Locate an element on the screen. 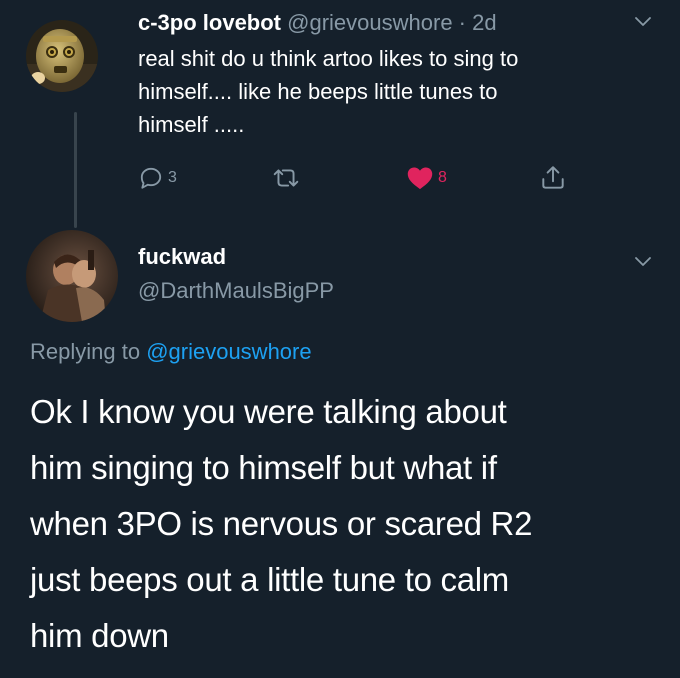 Image resolution: width=680 pixels, height=678 pixels. tweet2-line-4: just beeps out a little tune to calm is located at coordinates (269, 579).